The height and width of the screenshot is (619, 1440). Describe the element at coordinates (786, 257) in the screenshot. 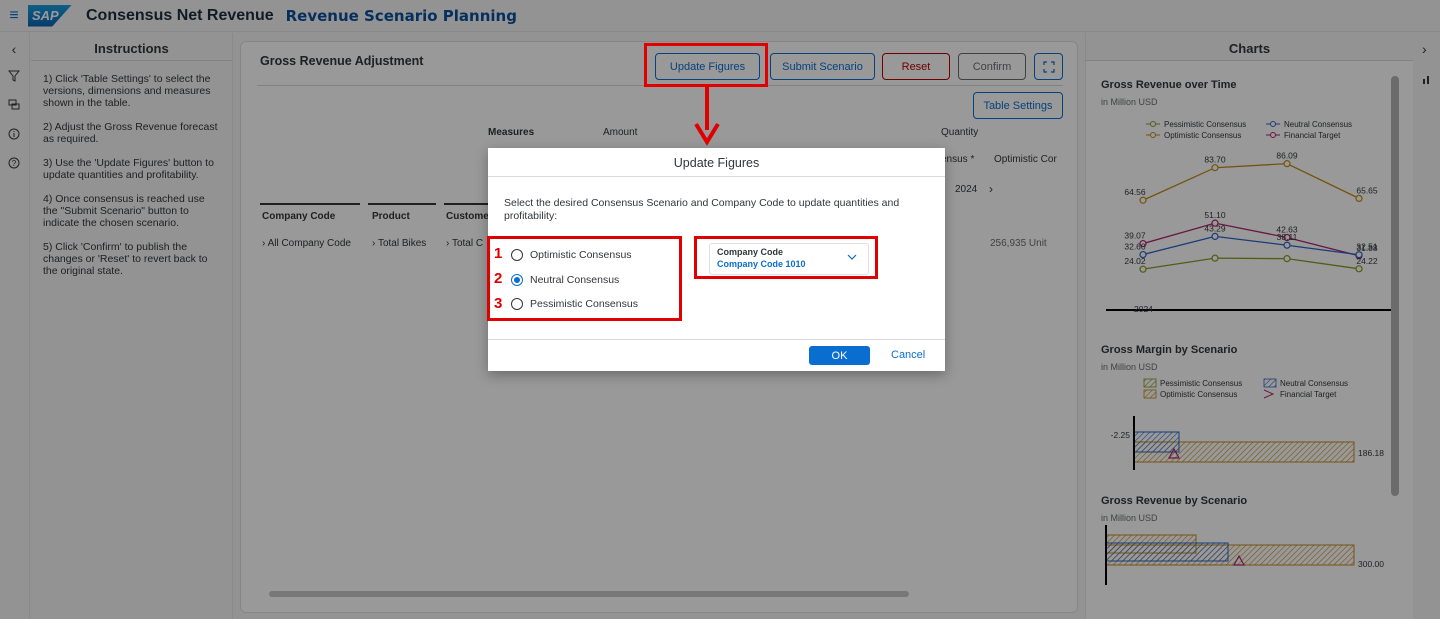

I see `annotation-highlight-company-code` at that location.